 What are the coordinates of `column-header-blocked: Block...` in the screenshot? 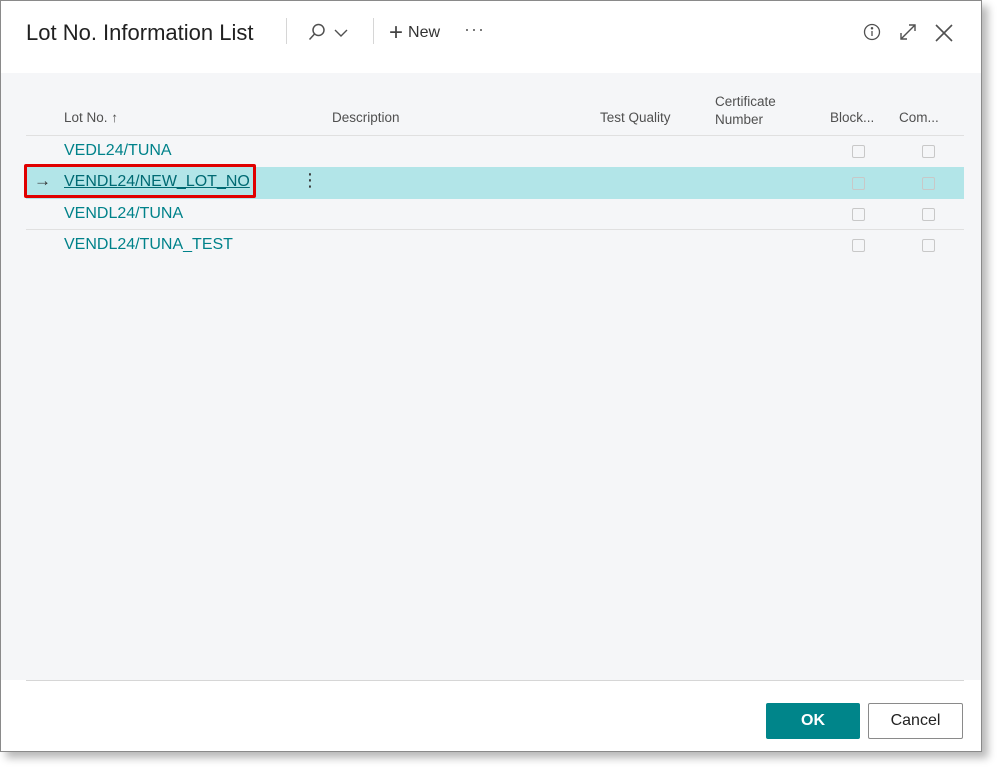 It's located at (852, 118).